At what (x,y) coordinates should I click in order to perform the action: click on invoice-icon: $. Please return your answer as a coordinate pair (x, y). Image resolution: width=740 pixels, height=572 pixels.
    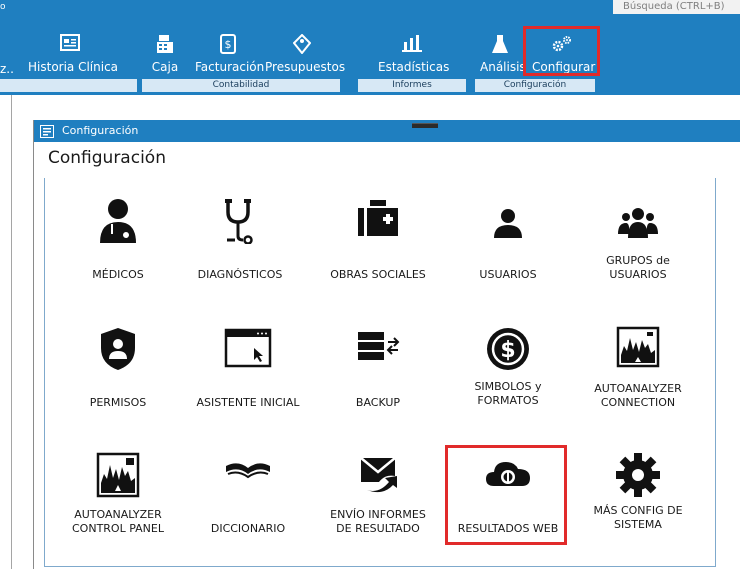
    Looking at the image, I should click on (228, 46).